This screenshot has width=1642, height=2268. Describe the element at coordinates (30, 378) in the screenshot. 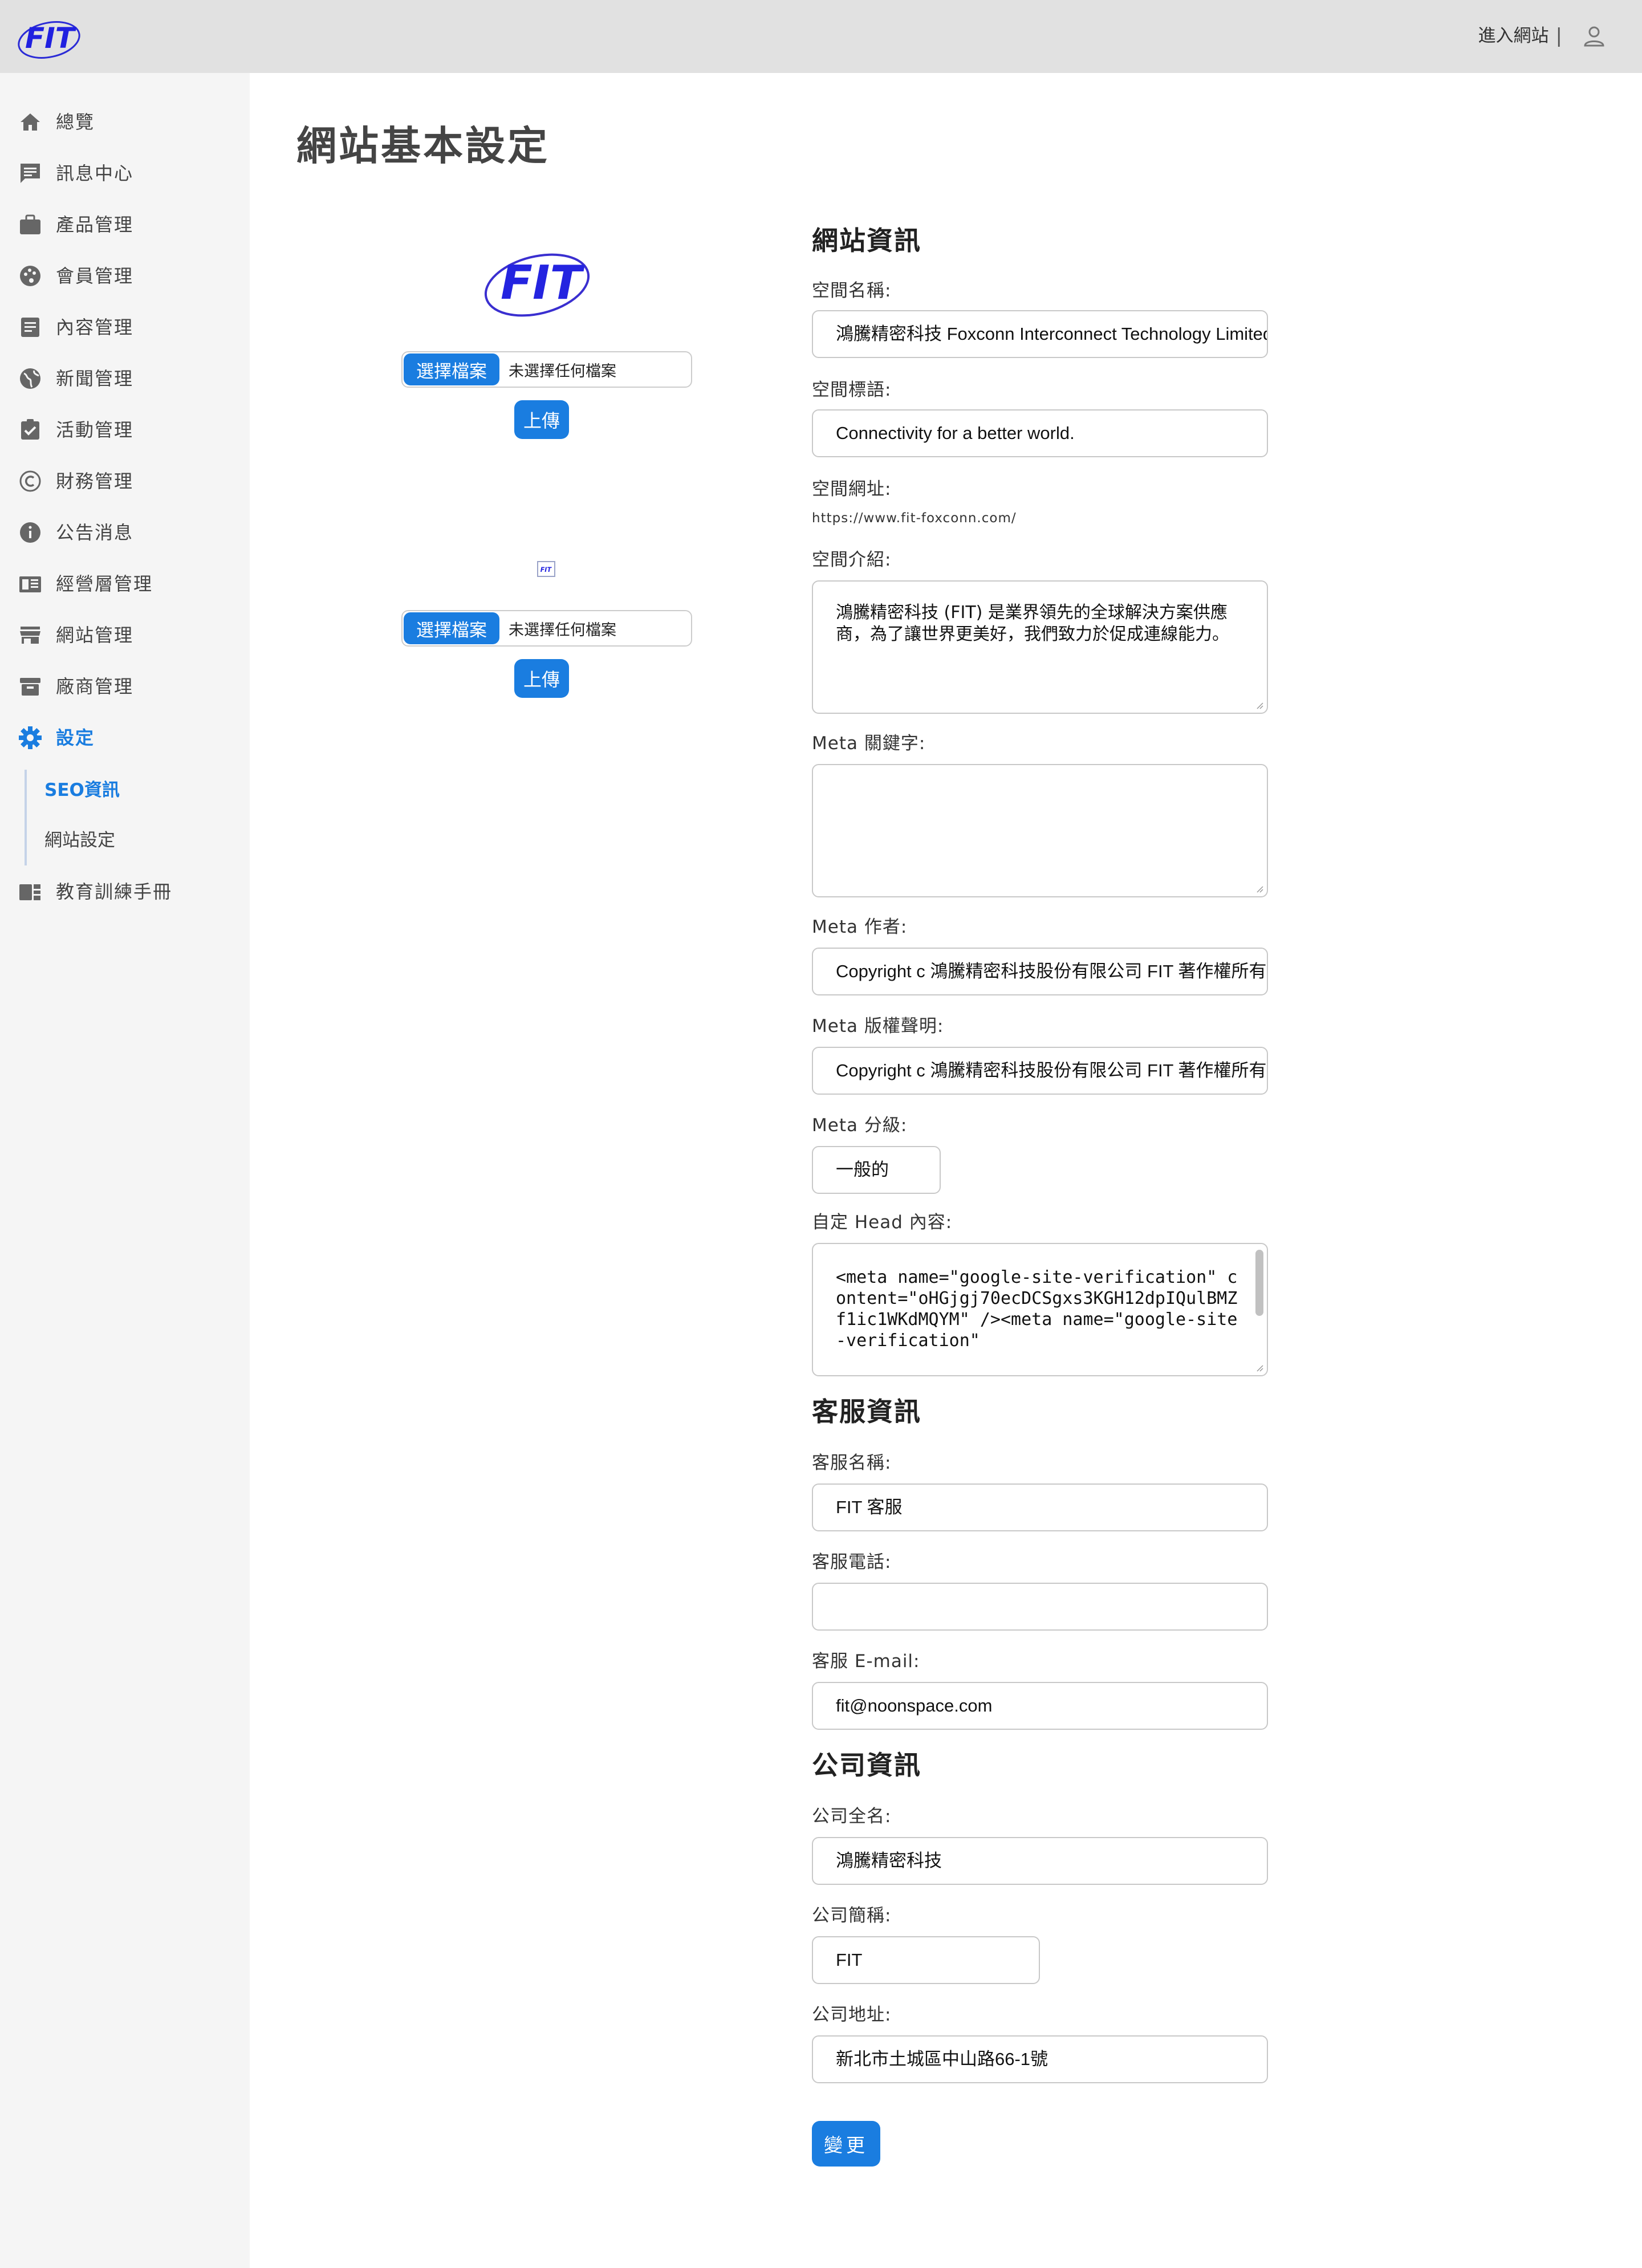

I see `globe-icon` at that location.